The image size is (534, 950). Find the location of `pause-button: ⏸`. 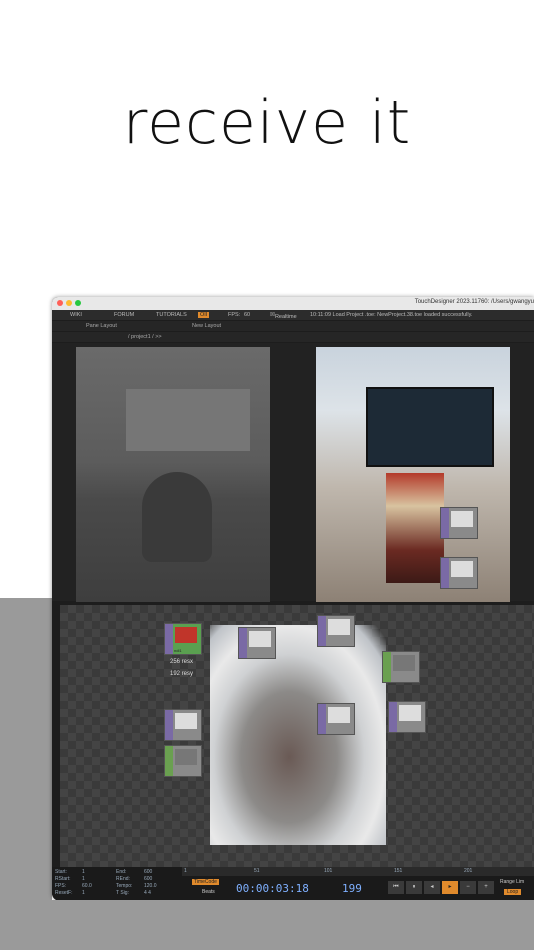

pause-button: ⏸ is located at coordinates (414, 887).